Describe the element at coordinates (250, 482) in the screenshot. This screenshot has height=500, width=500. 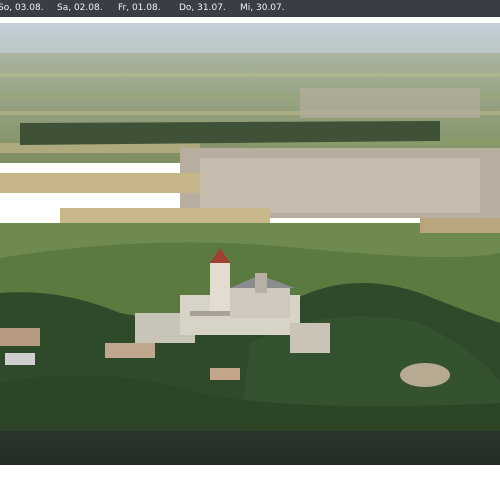
I see `bottom-spacer` at that location.